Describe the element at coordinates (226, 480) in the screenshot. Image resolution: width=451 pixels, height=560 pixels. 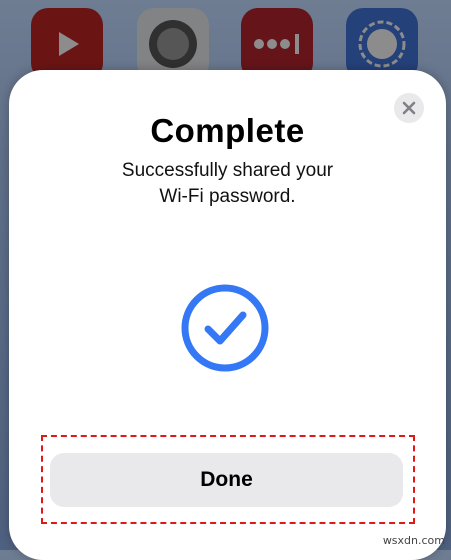
I see `done-button: Done` at that location.